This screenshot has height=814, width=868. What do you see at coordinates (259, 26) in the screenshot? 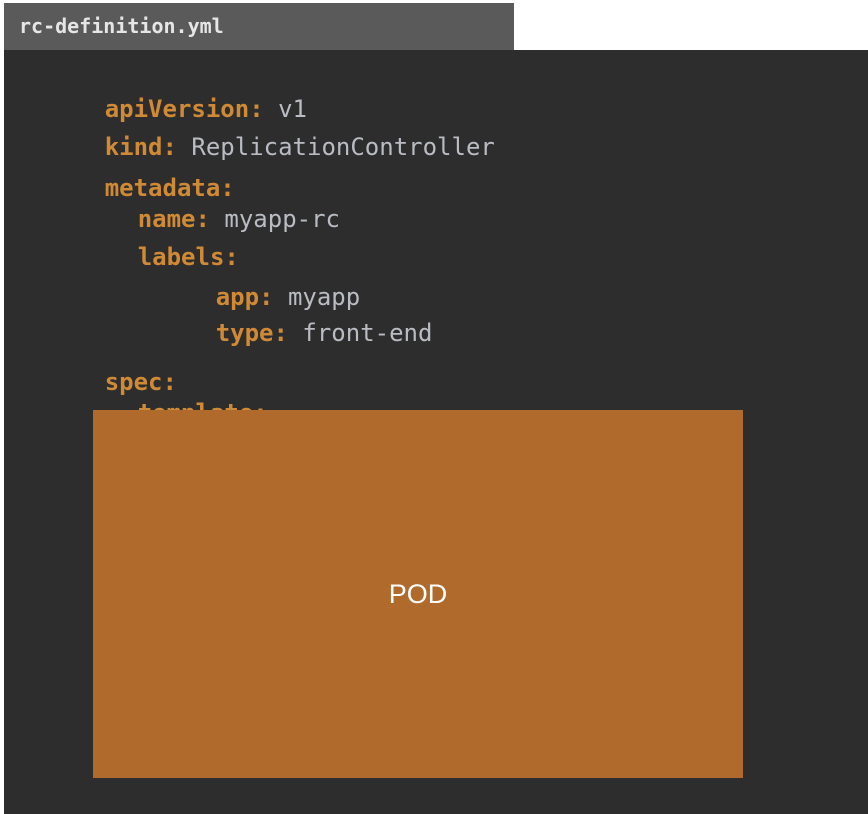
I see `file-tab: rc-definition.yml` at bounding box center [259, 26].